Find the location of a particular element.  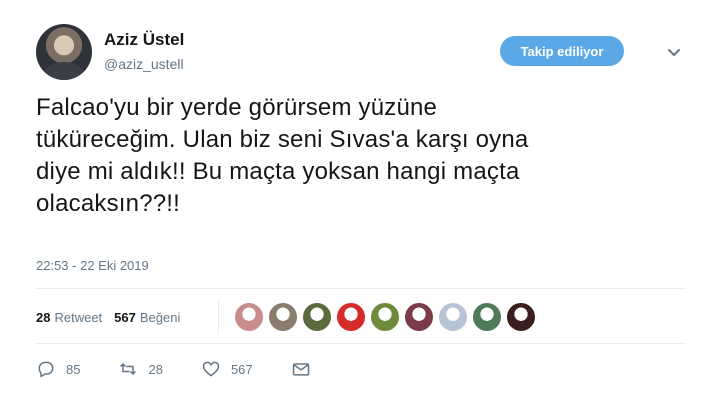

direct-message-action is located at coordinates (301, 369).